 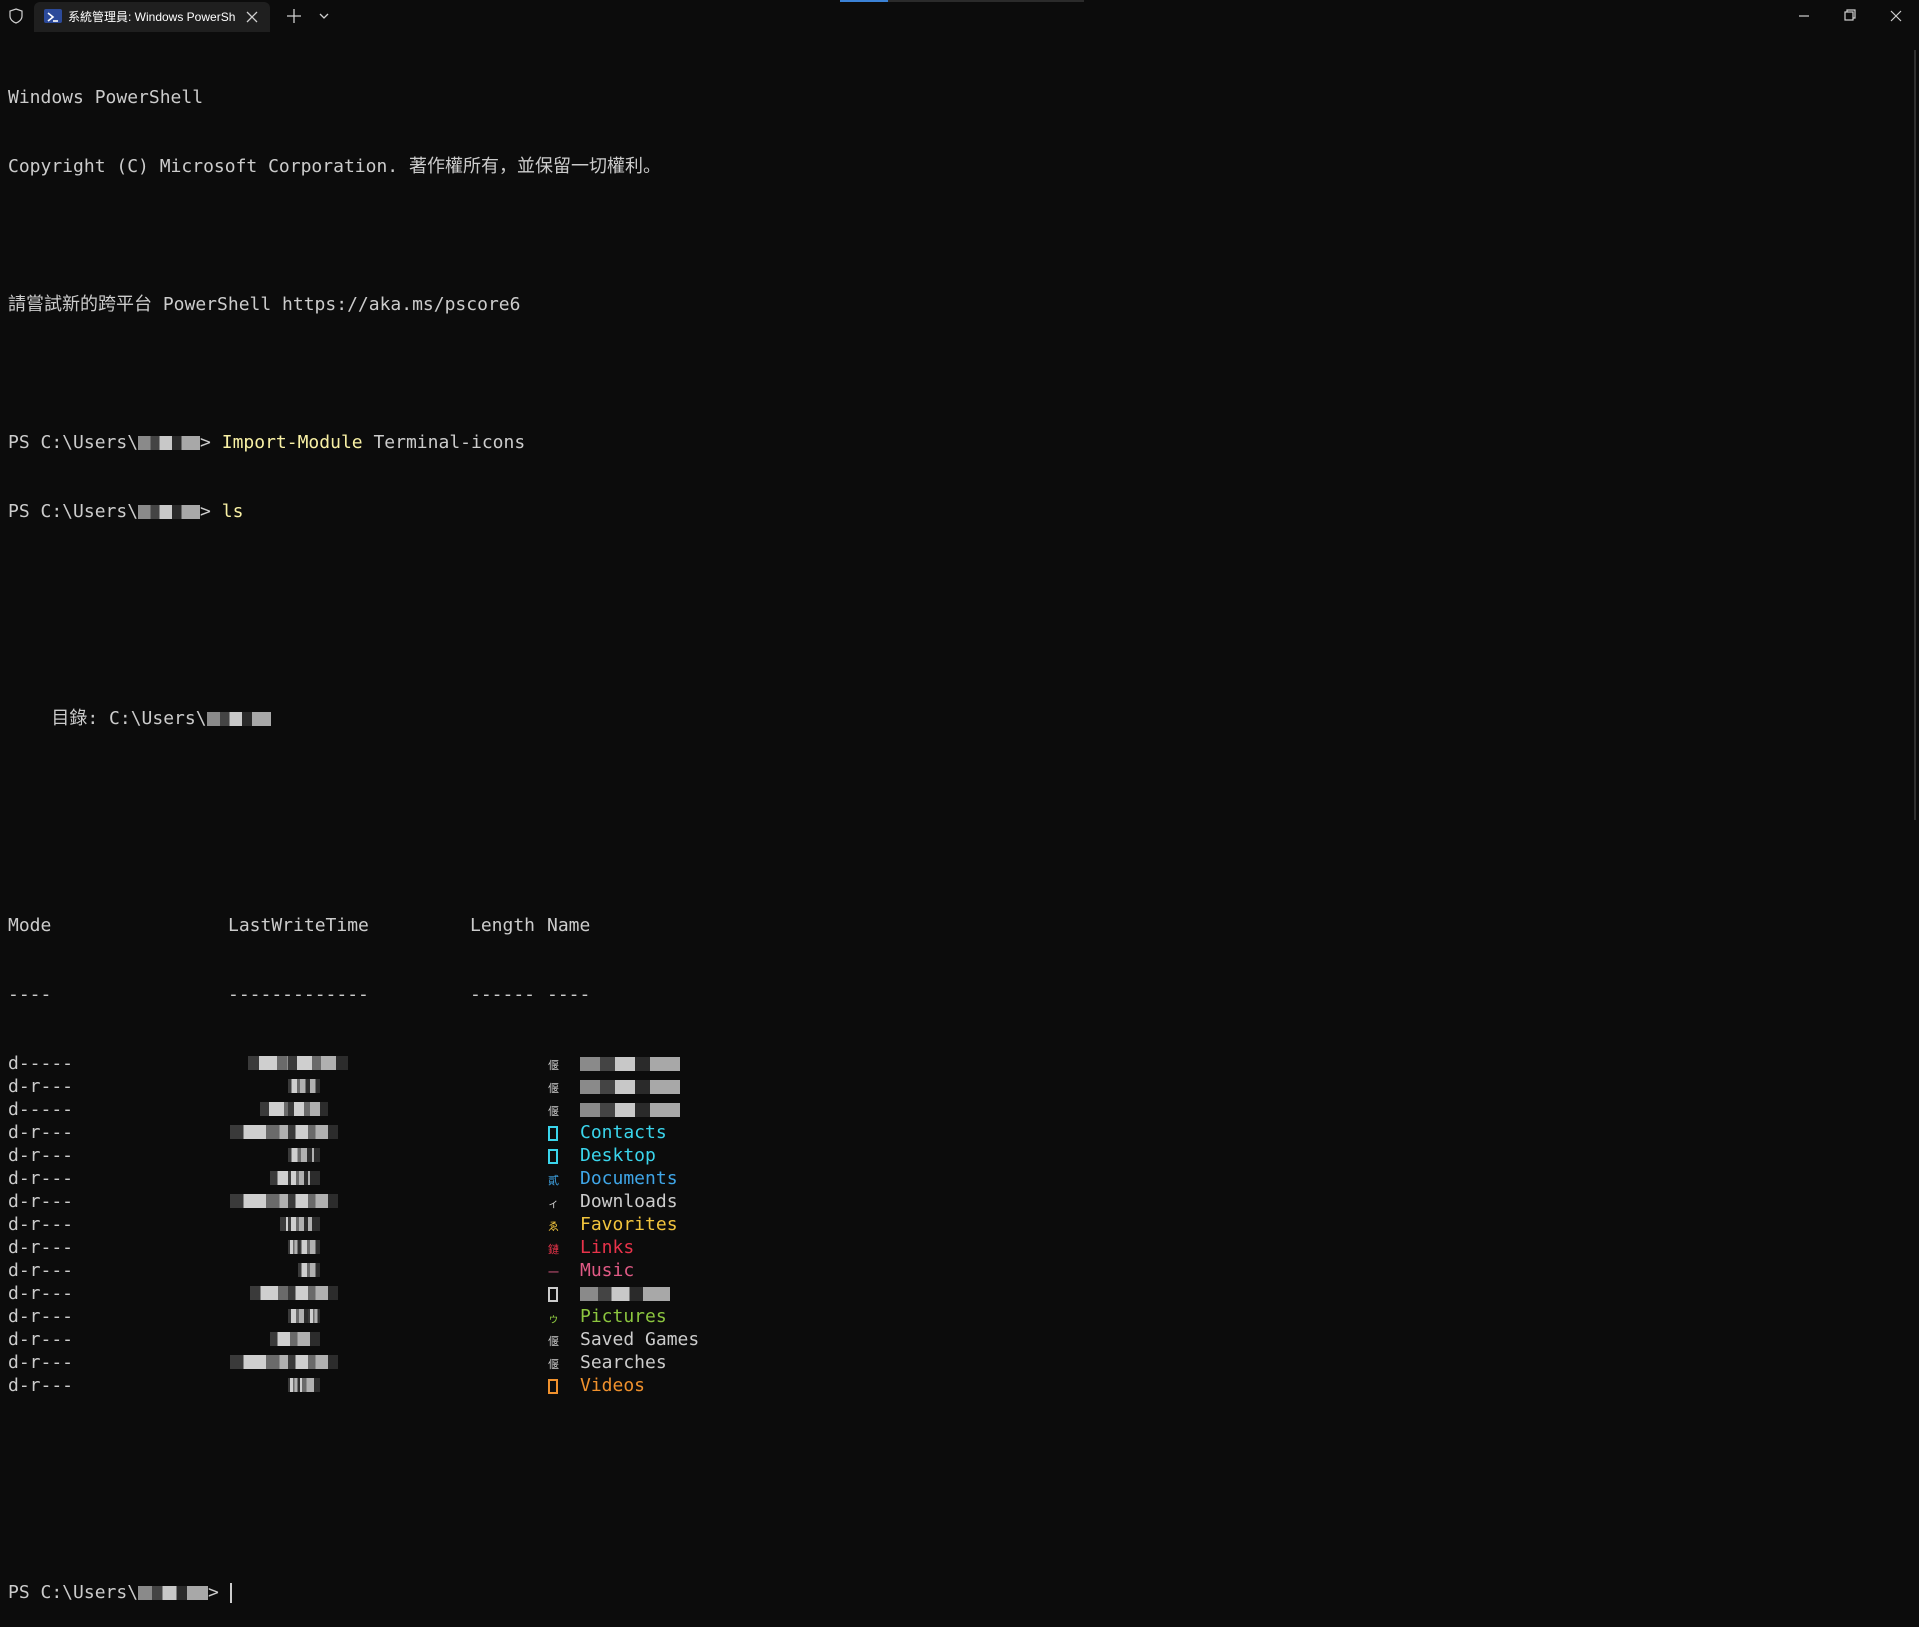 I want to click on table-row: d-r--- 一 Music, so click(x=353, y=1270).